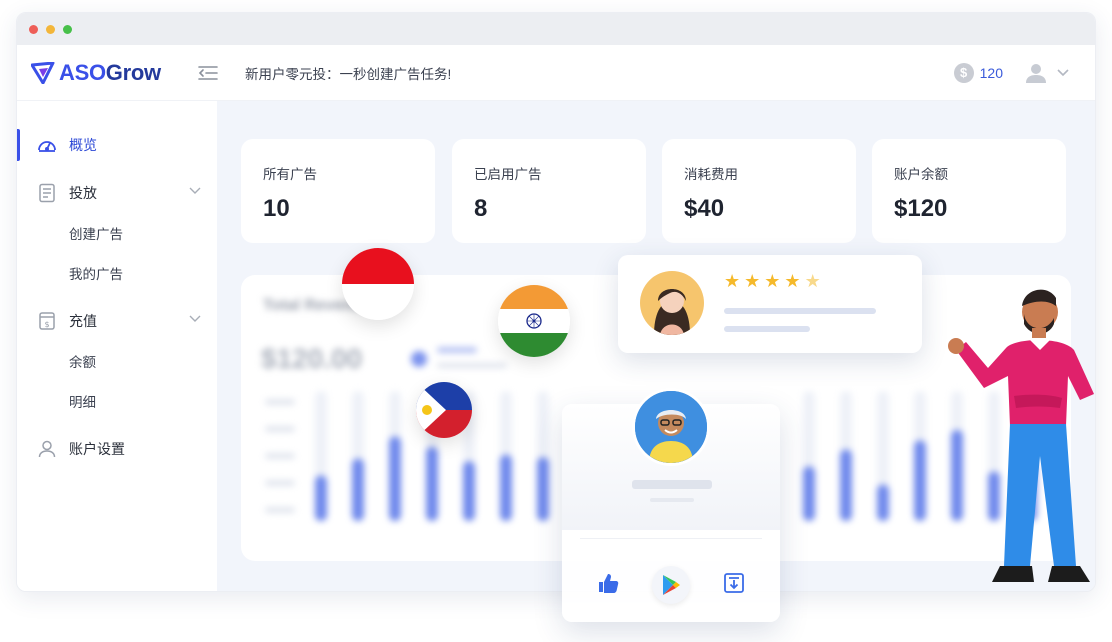  What do you see at coordinates (1047, 73) in the screenshot?
I see `user-menu` at bounding box center [1047, 73].